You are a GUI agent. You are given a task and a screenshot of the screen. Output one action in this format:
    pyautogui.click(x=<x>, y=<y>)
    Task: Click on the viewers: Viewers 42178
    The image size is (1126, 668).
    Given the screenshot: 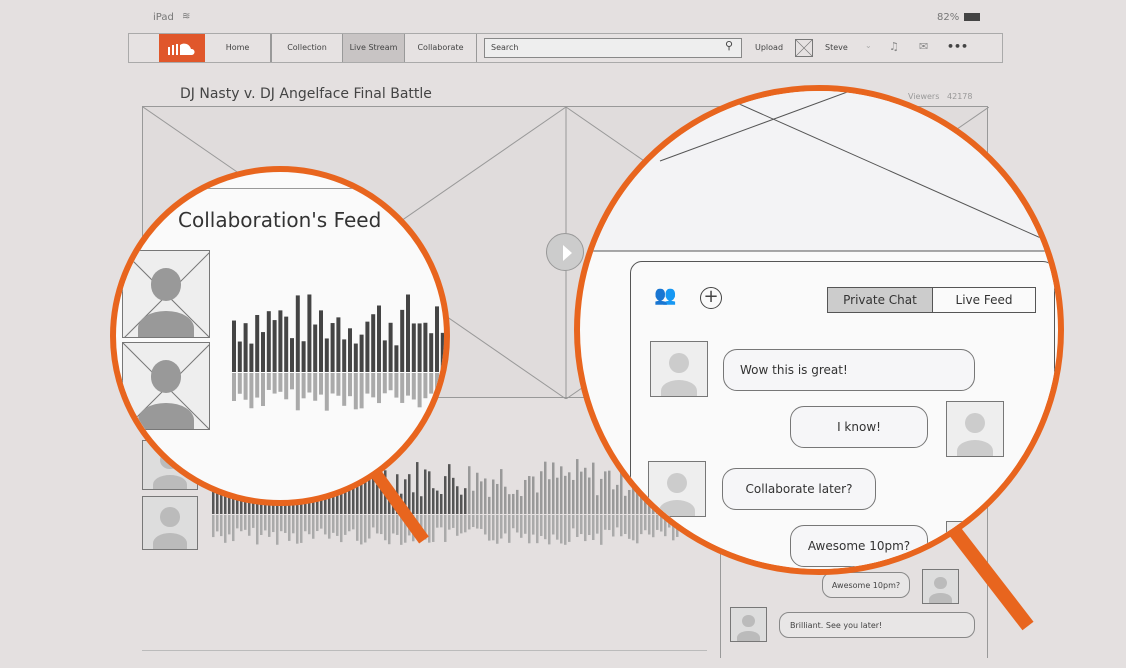 What is the action you would take?
    pyautogui.click(x=940, y=96)
    